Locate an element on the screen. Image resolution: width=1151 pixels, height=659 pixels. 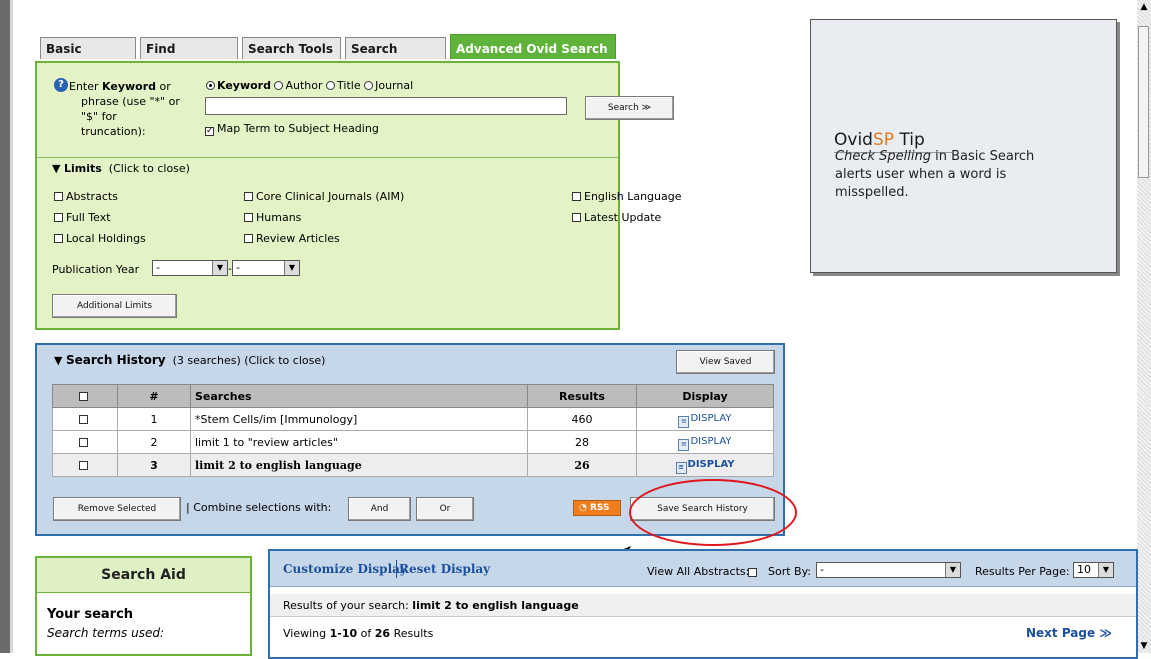
your-search-heading: Your search is located at coordinates (90, 614).